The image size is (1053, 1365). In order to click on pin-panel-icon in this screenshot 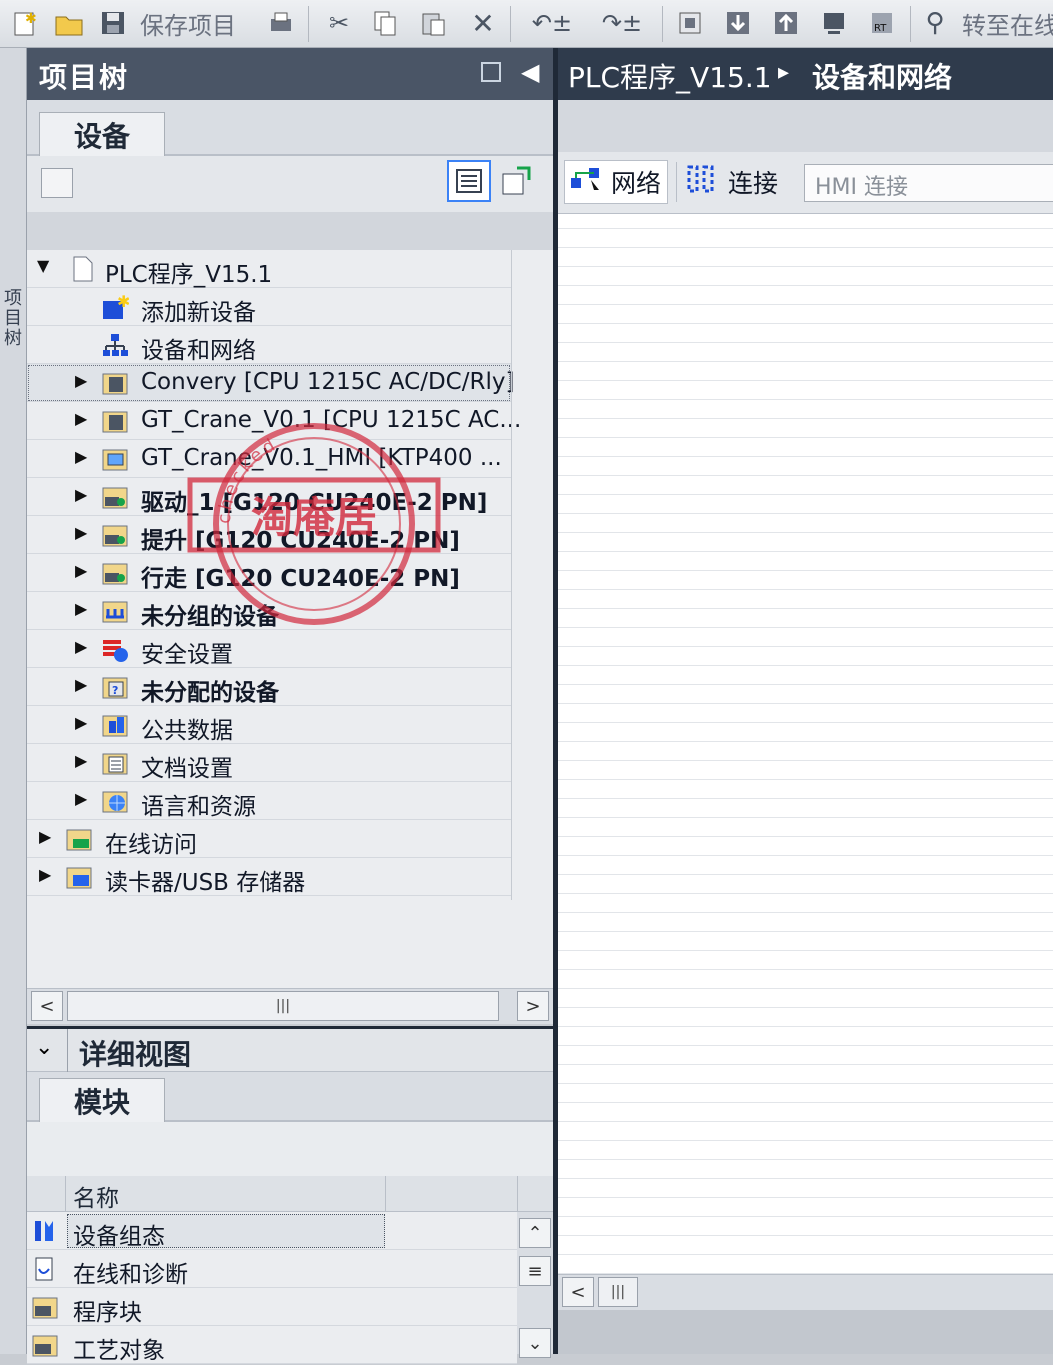, I will do `click(491, 72)`.